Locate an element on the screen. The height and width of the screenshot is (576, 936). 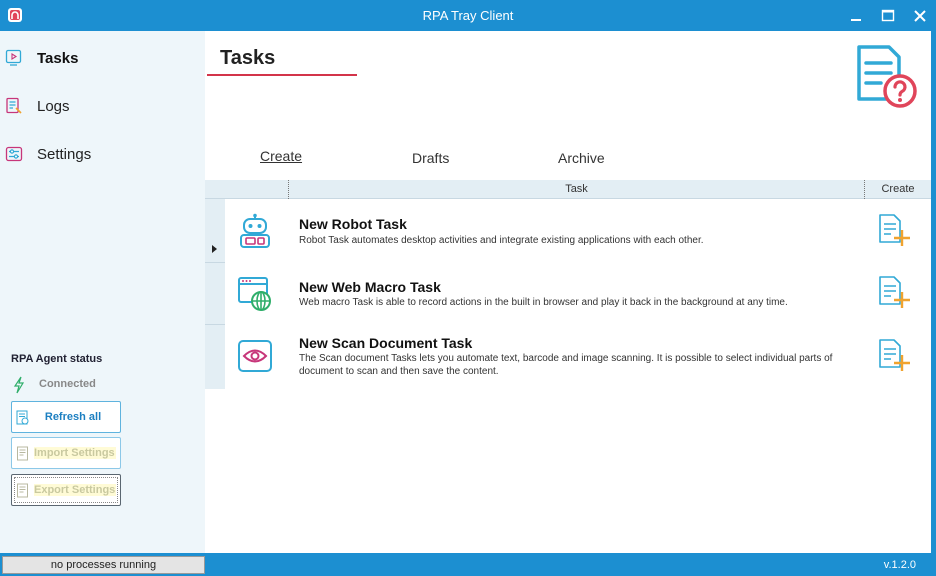
logs-icon is located at coordinates (14, 105).